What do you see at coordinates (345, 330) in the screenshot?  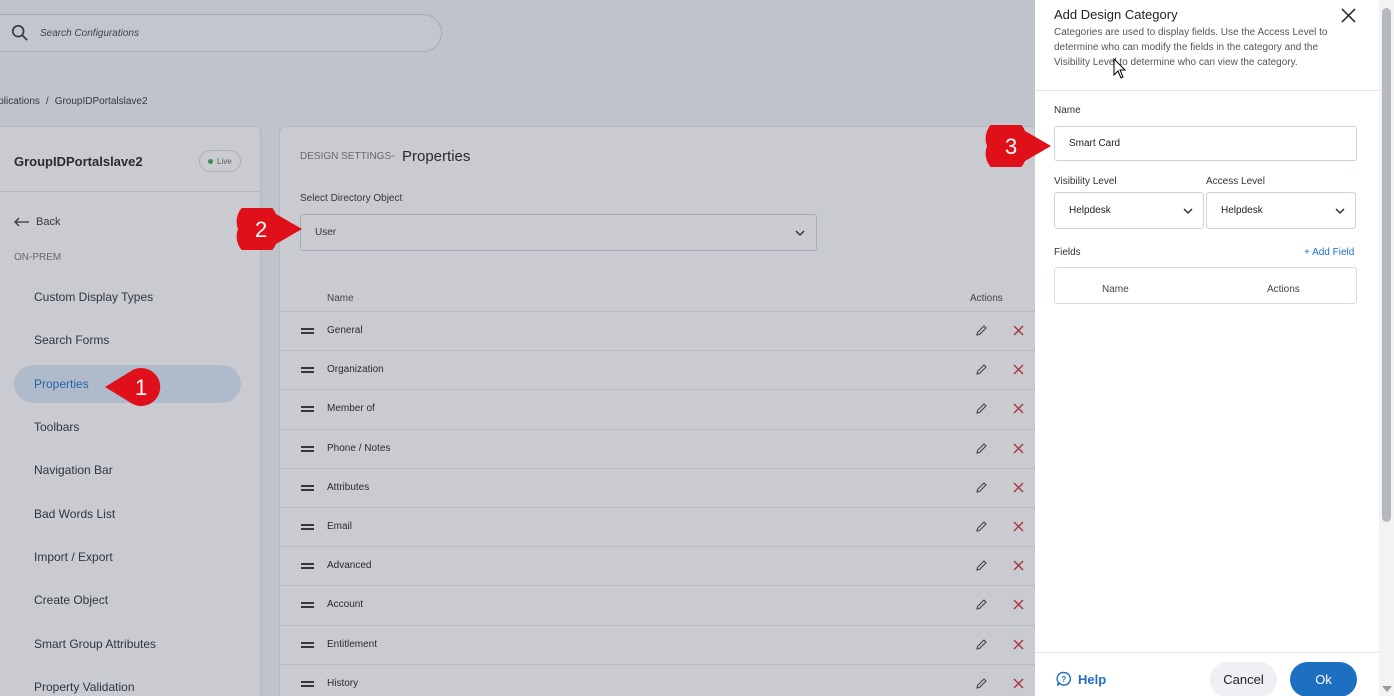 I see `row-name: General` at bounding box center [345, 330].